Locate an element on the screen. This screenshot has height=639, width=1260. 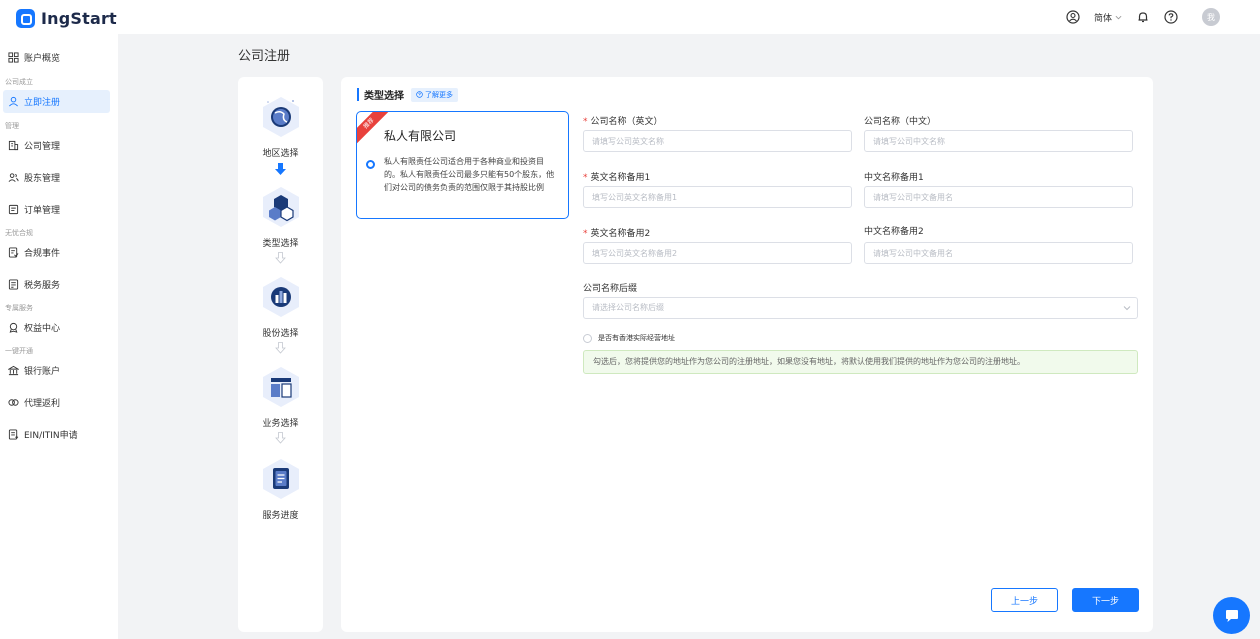
arrow-down-icon is located at coordinates (280, 169).